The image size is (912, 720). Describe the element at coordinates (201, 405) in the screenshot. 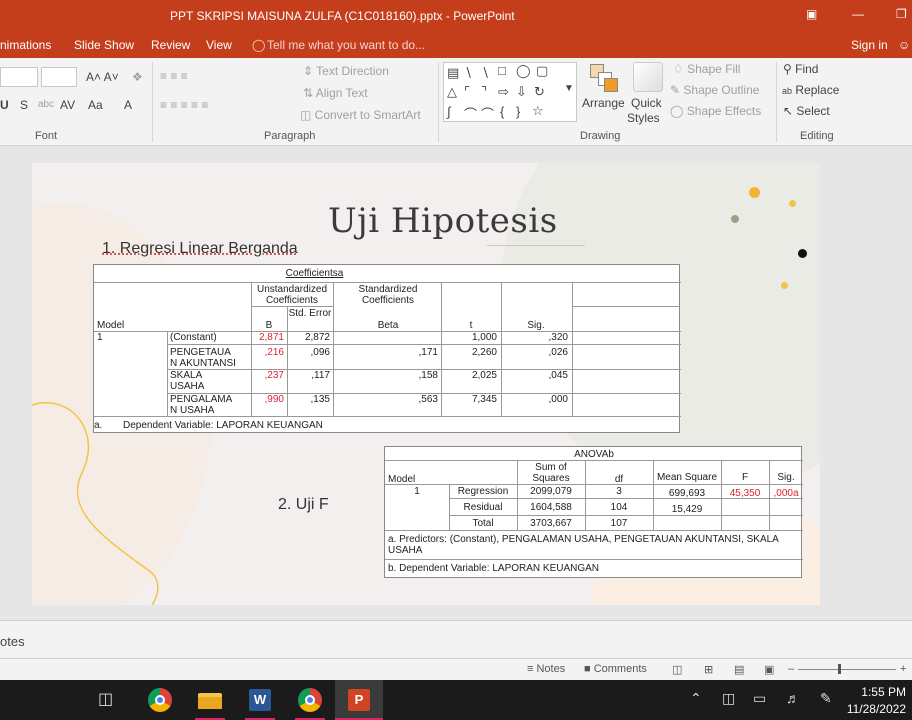

I see `coeff-row-name: PENGALAMA N USAHA` at that location.